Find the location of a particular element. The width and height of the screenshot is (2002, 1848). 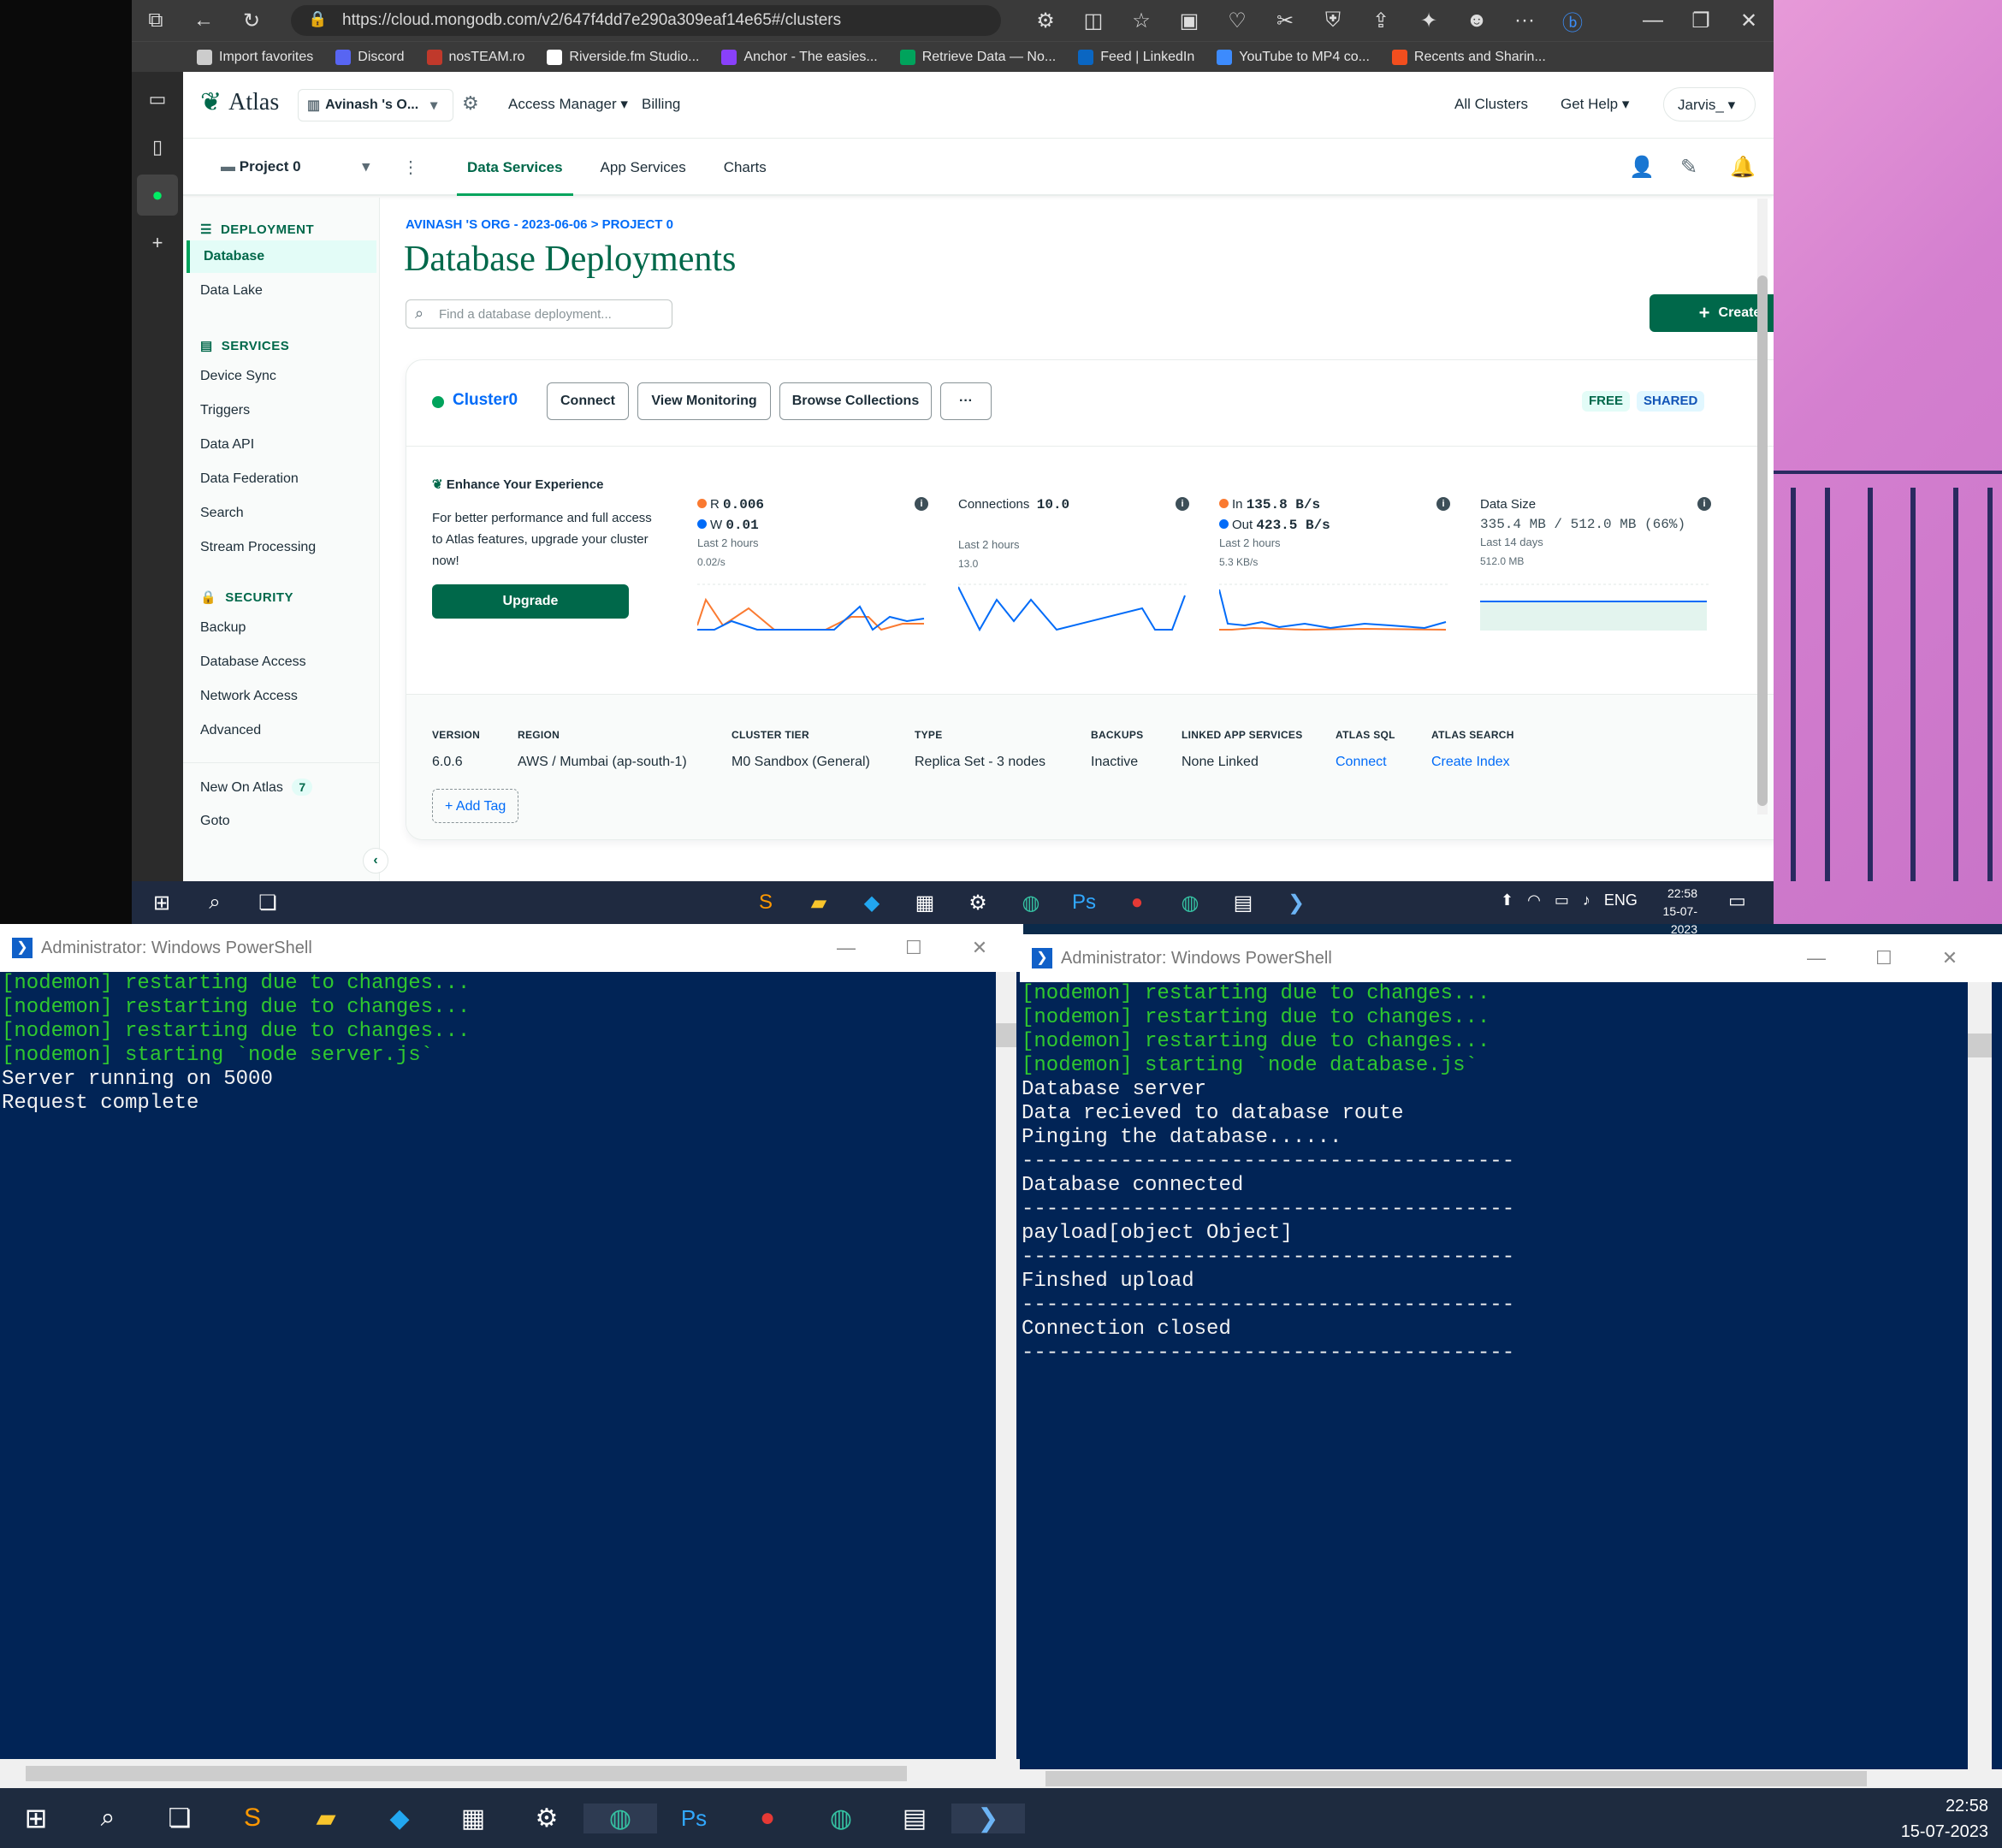

extensions-icon: ⚙ is located at coordinates (1045, 21).